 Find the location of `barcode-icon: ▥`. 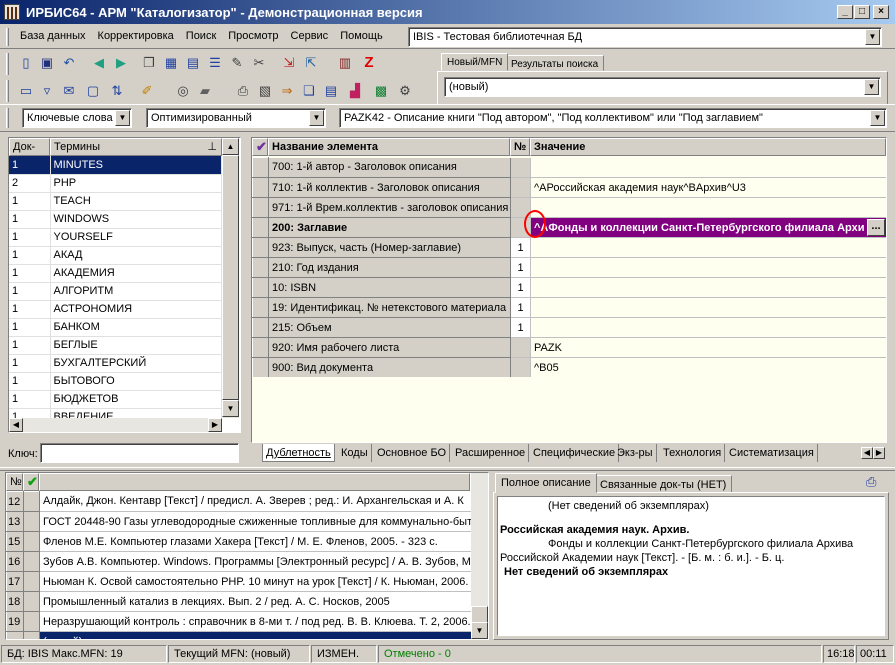

barcode-icon: ▥ is located at coordinates (345, 62).